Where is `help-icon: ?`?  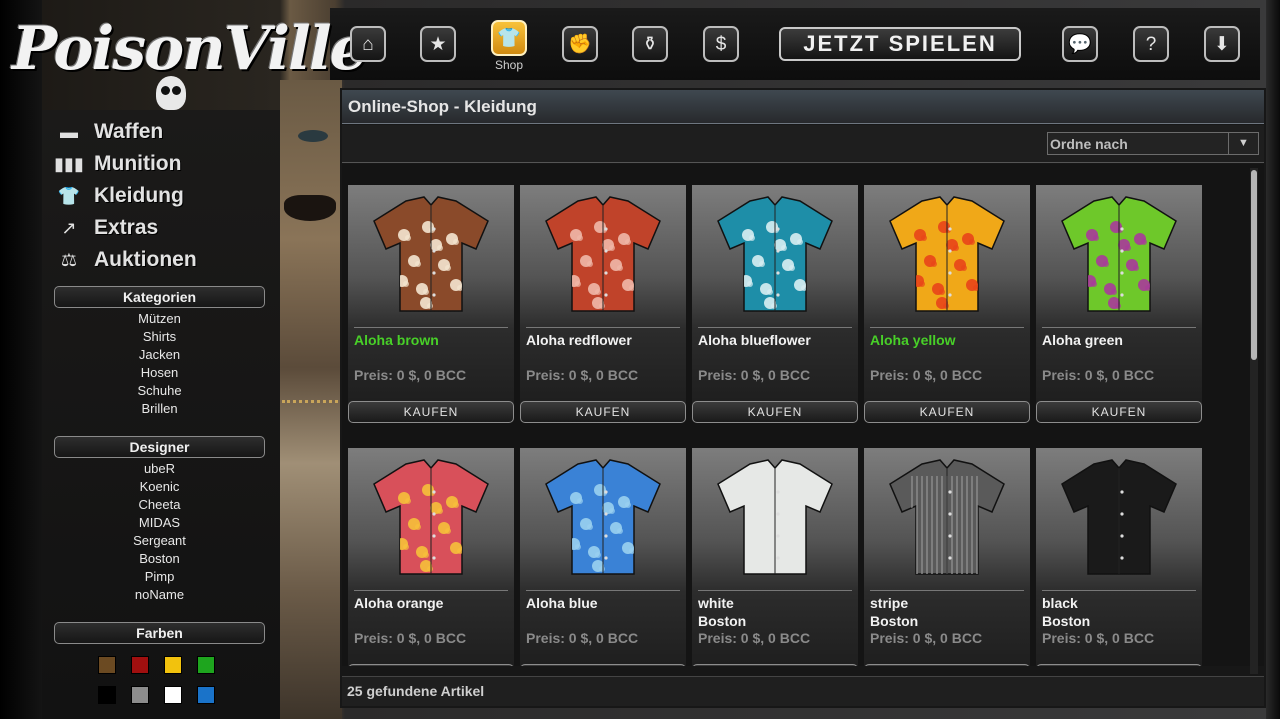
help-icon: ? is located at coordinates (1151, 44).